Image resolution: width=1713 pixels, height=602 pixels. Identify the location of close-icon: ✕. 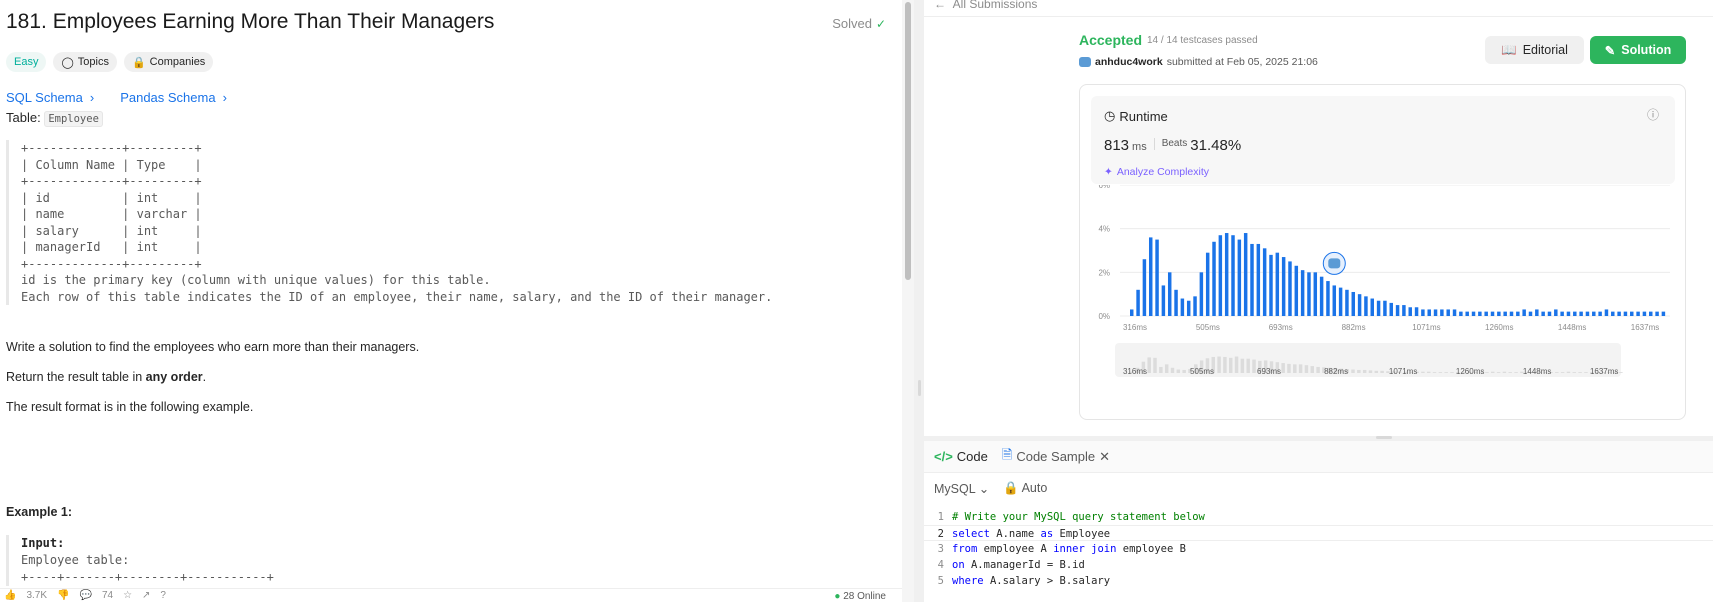
(1104, 457).